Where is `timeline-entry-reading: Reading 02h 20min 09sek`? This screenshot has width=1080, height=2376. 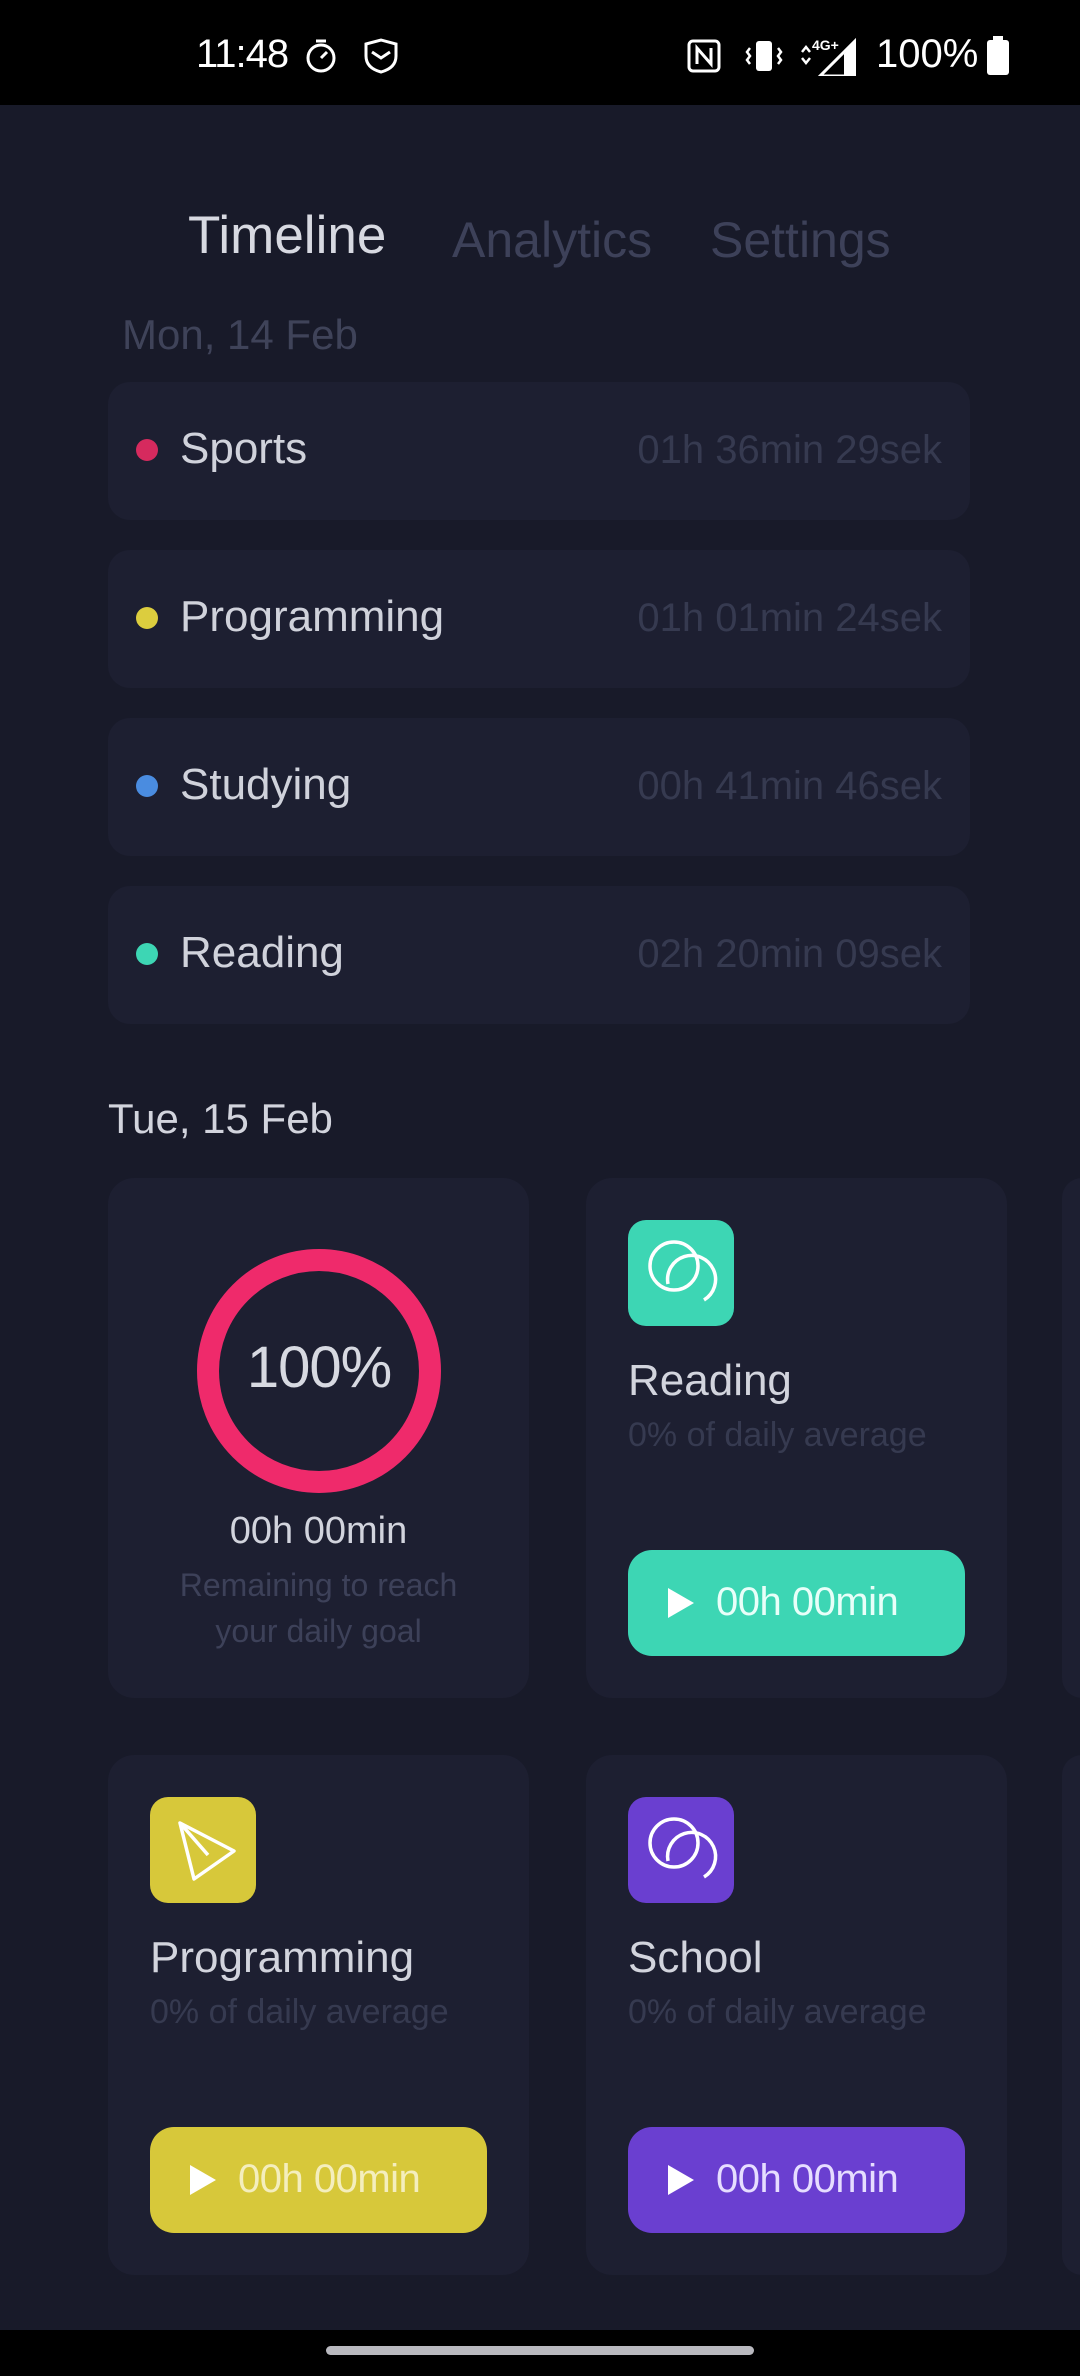
timeline-entry-reading: Reading 02h 20min 09sek is located at coordinates (539, 955).